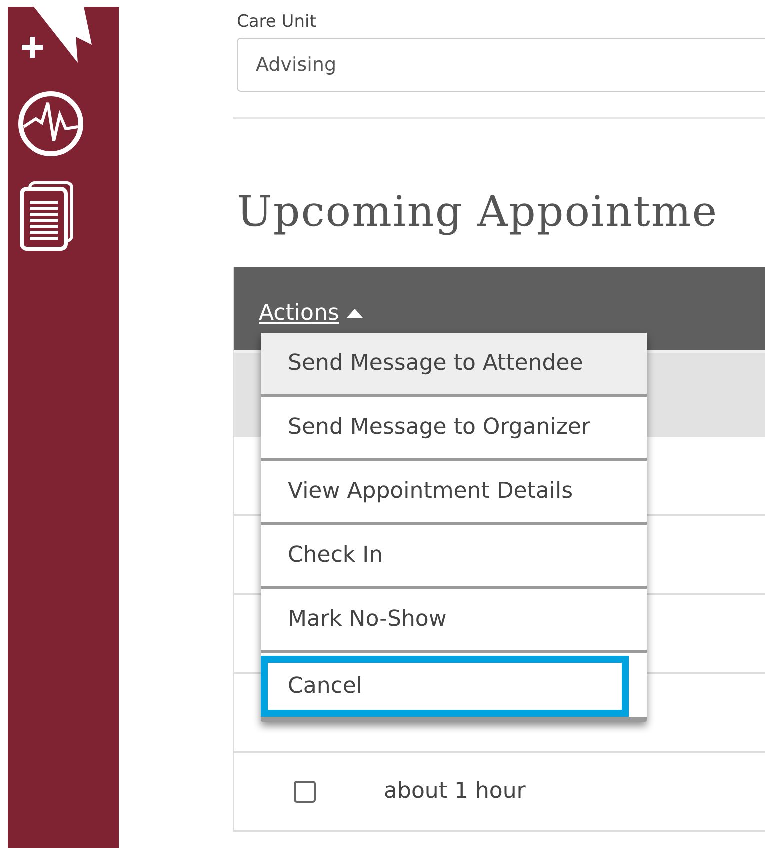  What do you see at coordinates (355, 313) in the screenshot?
I see `caret-up-icon` at bounding box center [355, 313].